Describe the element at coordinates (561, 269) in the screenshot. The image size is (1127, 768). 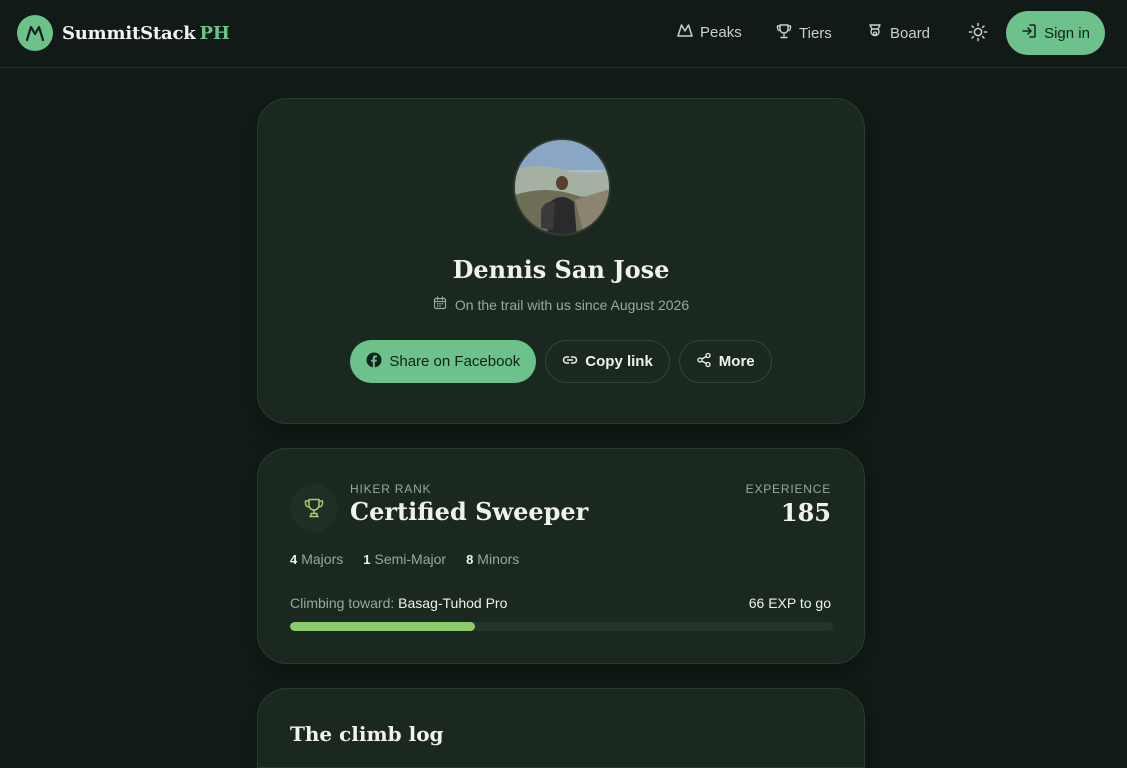
I see `profile-name: Dennis San Jose` at that location.